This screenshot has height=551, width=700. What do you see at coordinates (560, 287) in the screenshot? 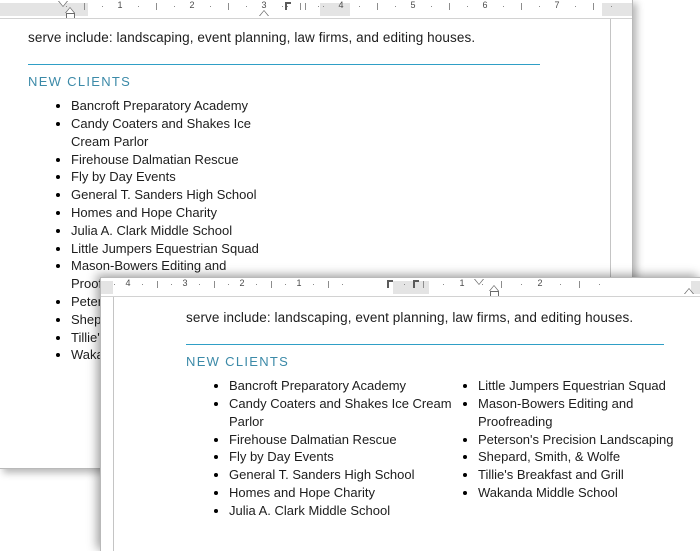
I see `ruler-text-zone-right` at bounding box center [560, 287].